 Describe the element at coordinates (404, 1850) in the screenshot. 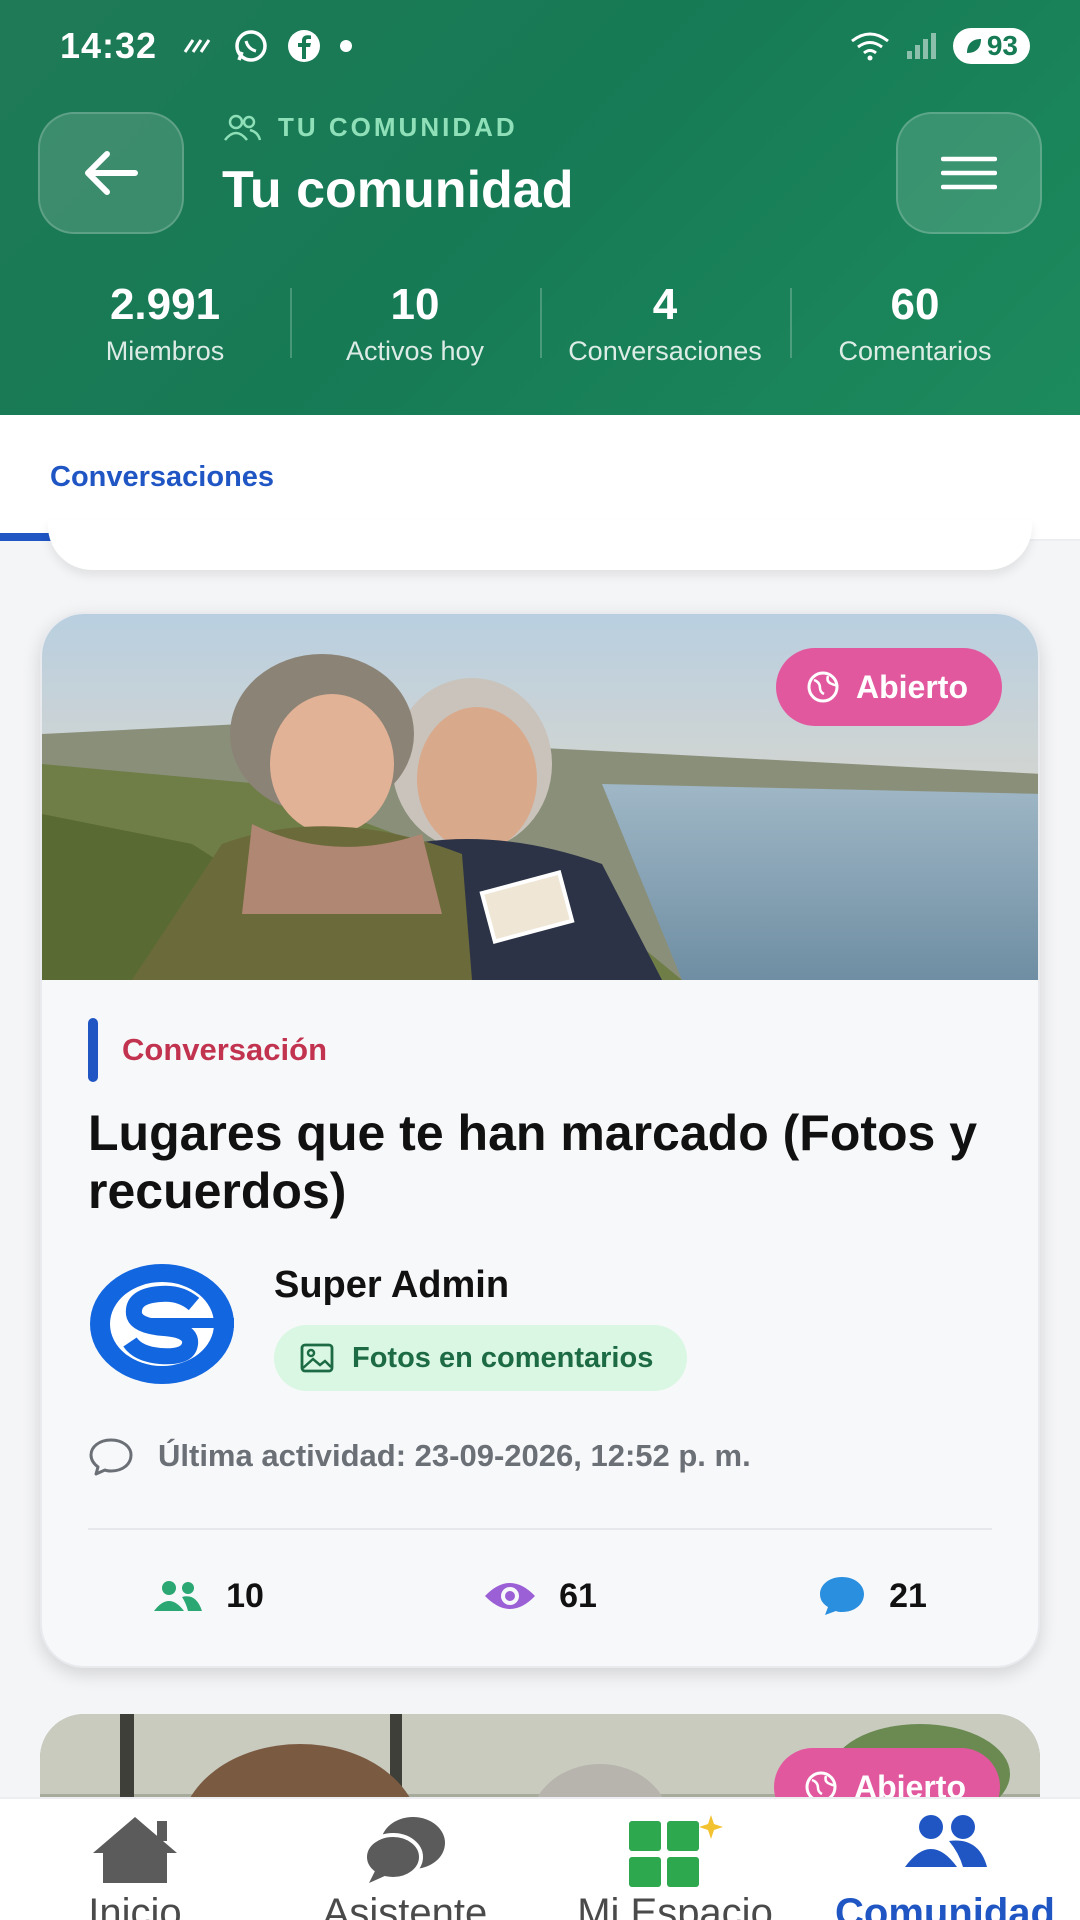

I see `chat-bubbles-icon` at that location.